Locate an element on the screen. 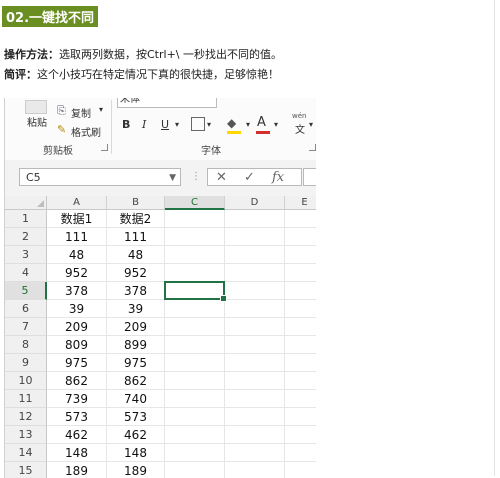 Image resolution: width=500 pixels, height=478 pixels. row-header-7: 7 is located at coordinates (26, 327).